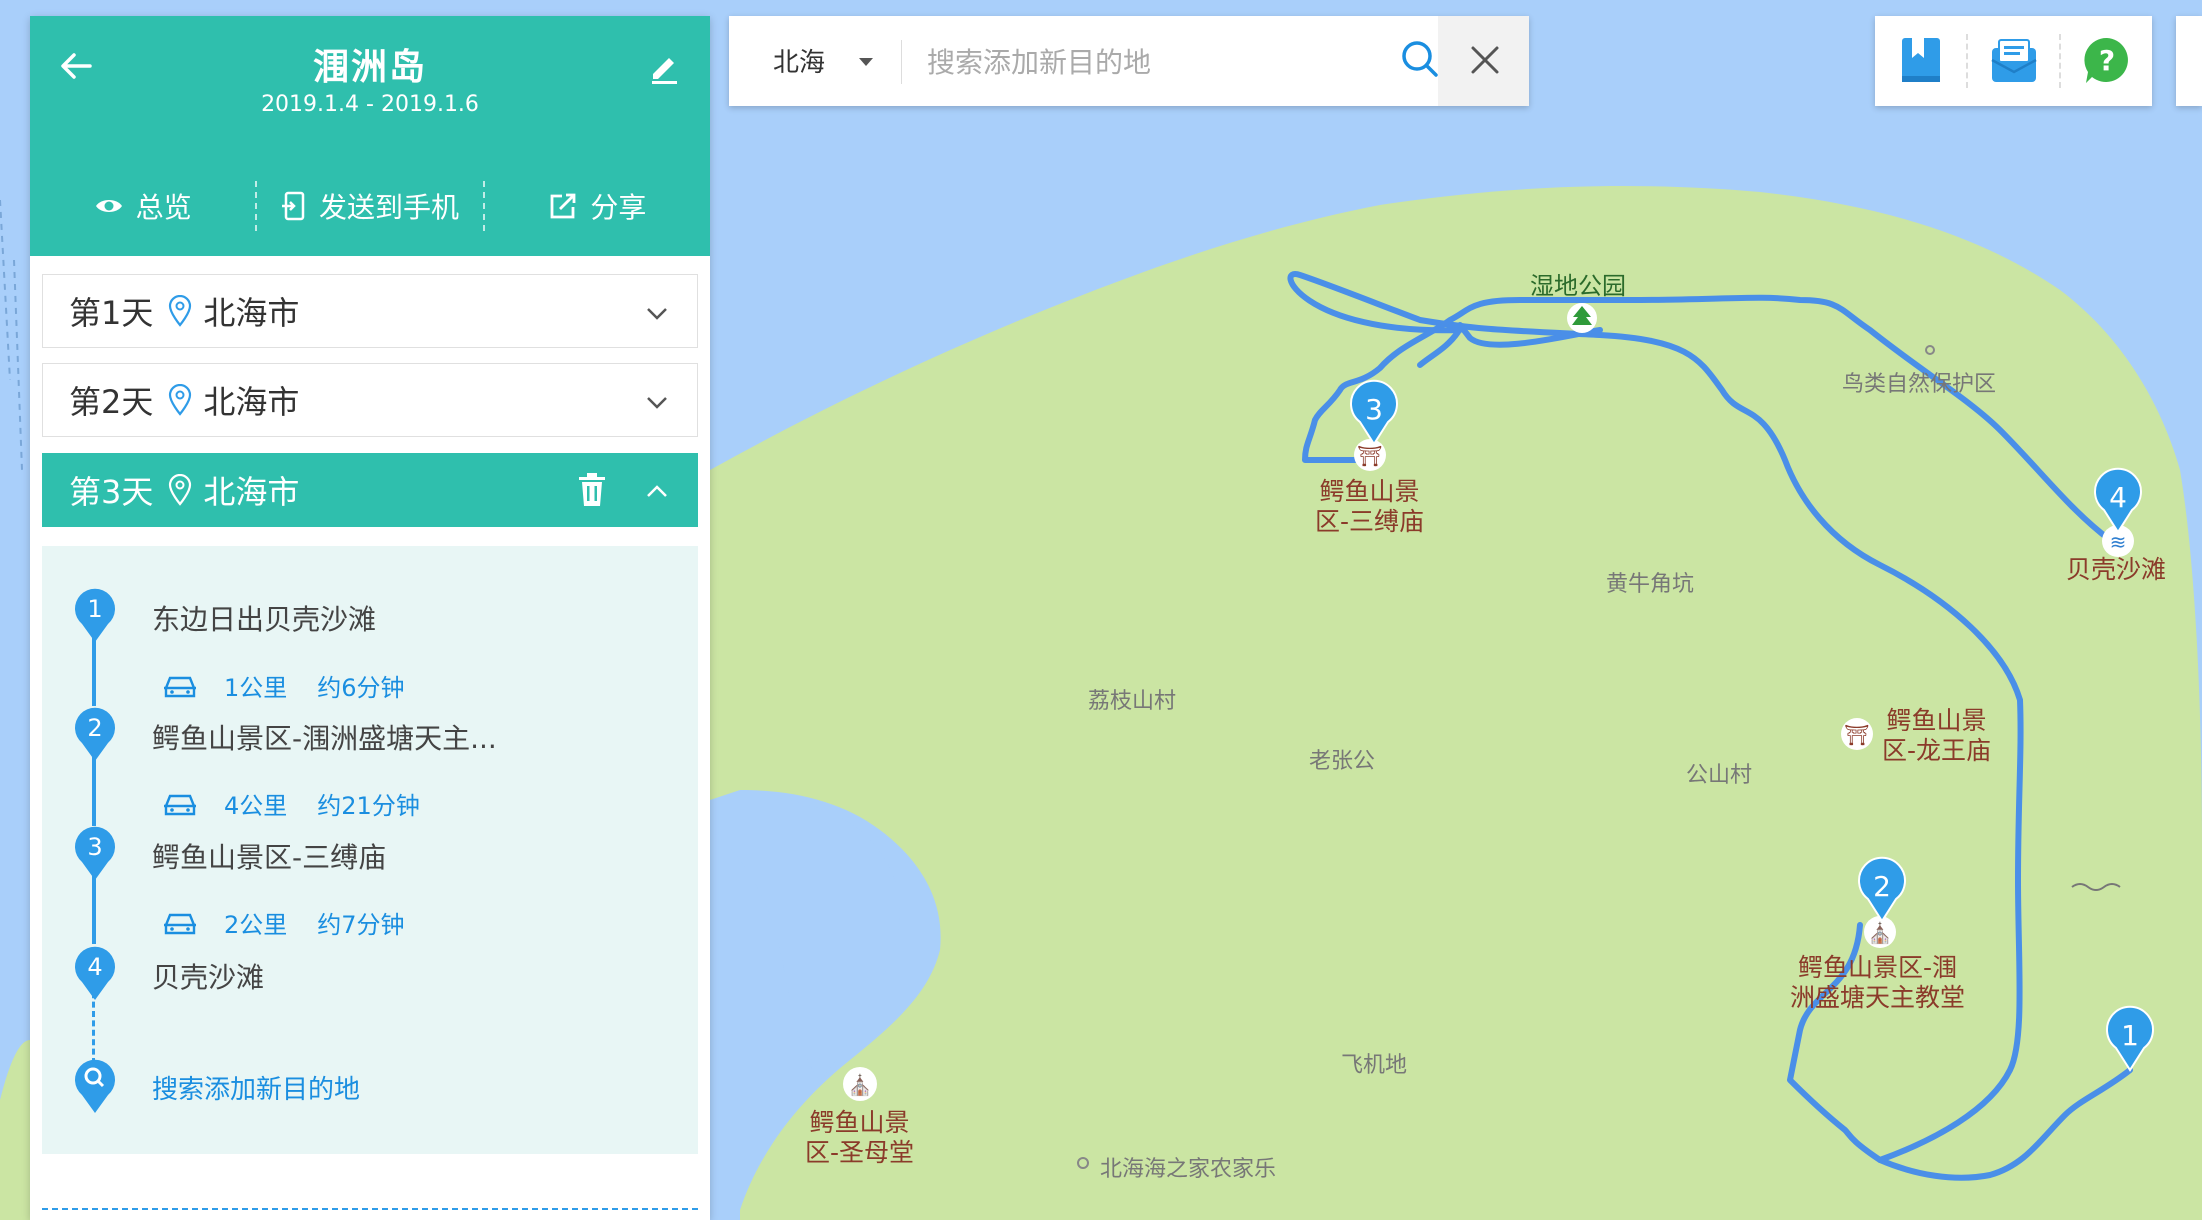 The image size is (2202, 1220). What do you see at coordinates (563, 206) in the screenshot?
I see `share-icon` at bounding box center [563, 206].